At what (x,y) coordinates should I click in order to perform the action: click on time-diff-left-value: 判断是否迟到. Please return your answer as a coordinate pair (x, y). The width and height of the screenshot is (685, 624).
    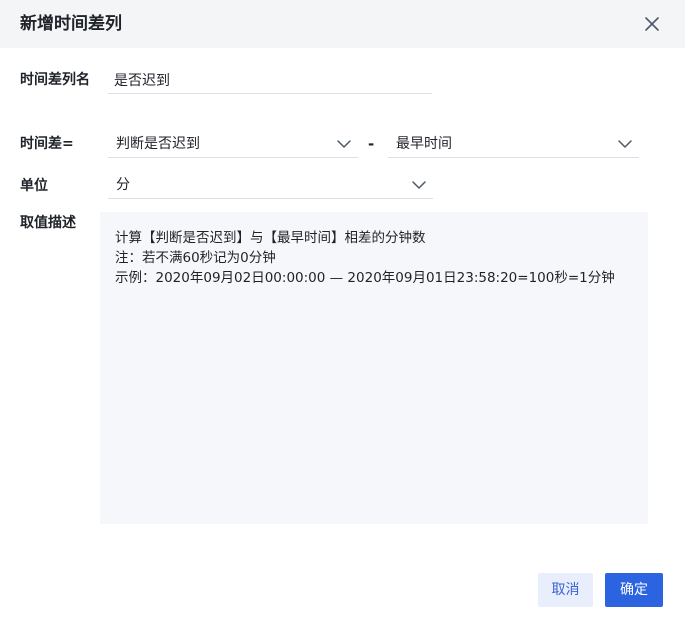
    Looking at the image, I should click on (158, 144).